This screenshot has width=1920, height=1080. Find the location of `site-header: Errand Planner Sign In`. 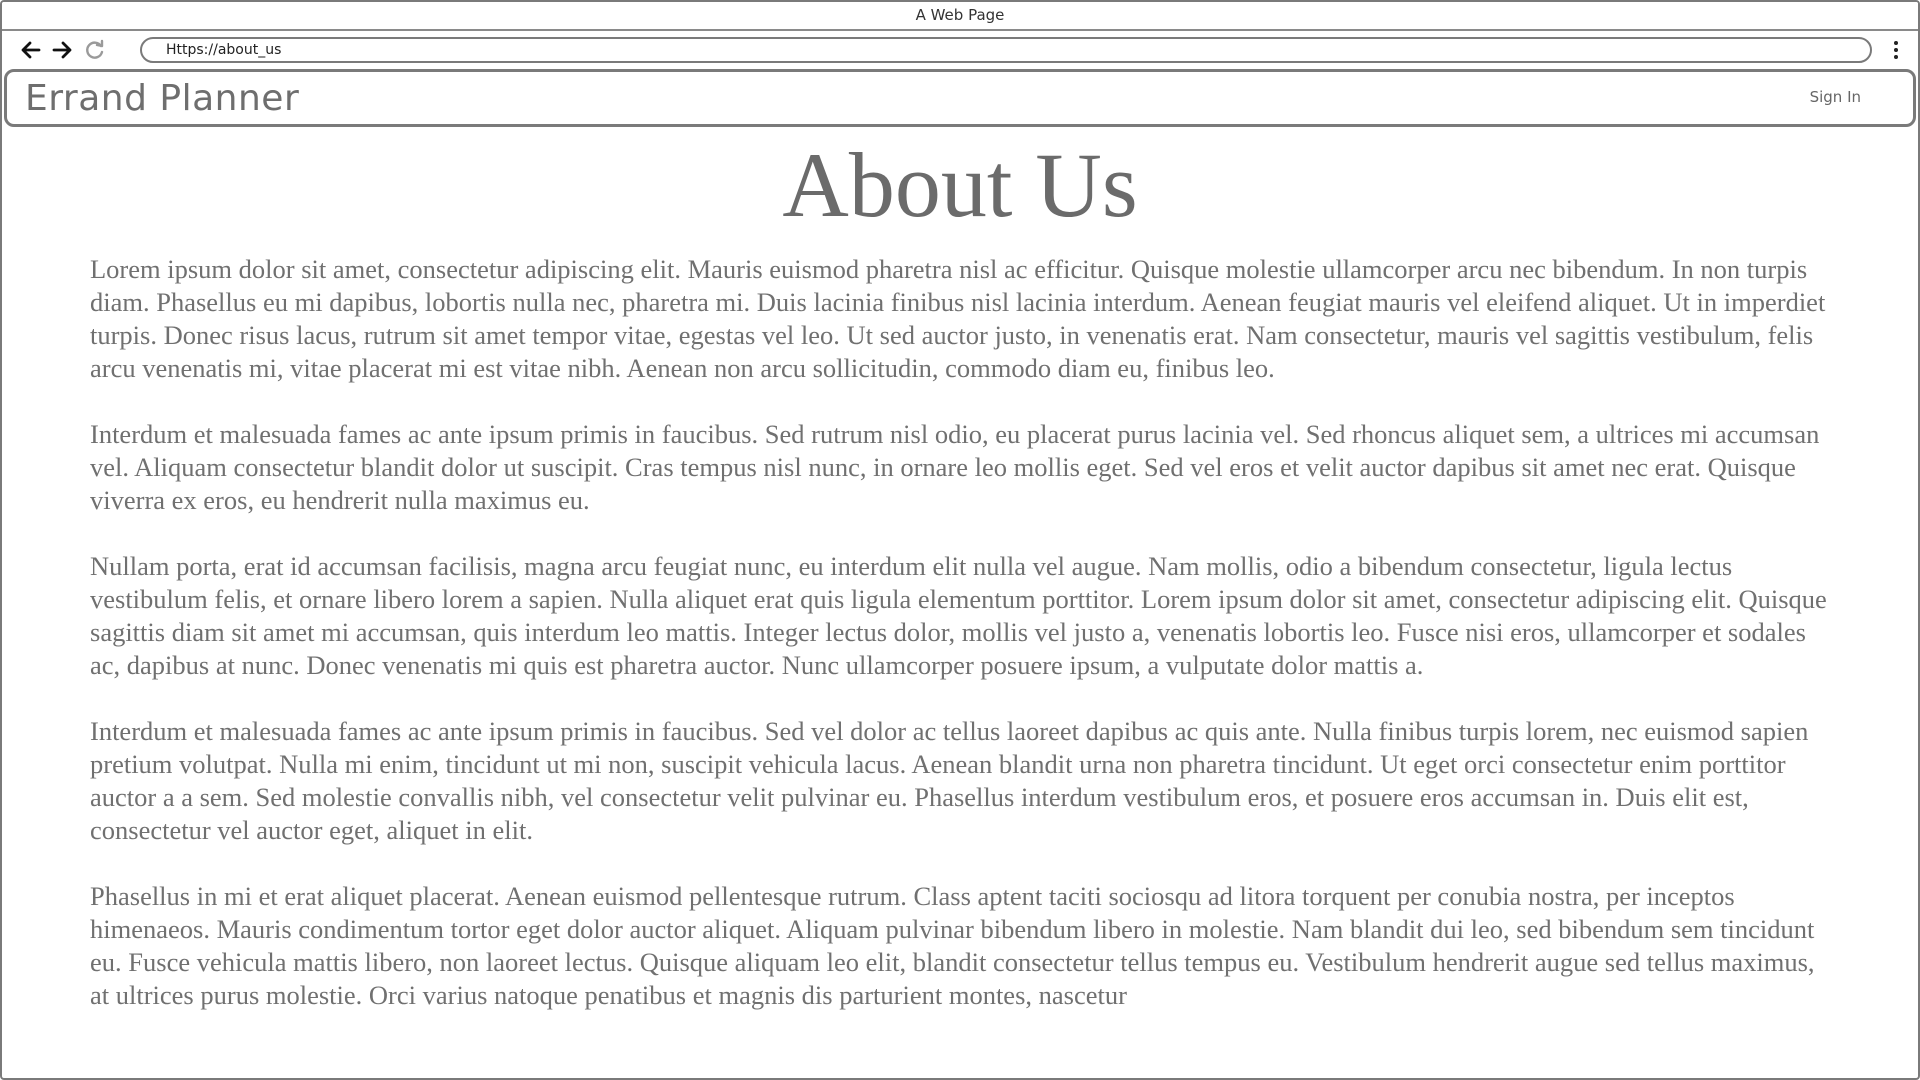

site-header: Errand Planner Sign In is located at coordinates (960, 98).